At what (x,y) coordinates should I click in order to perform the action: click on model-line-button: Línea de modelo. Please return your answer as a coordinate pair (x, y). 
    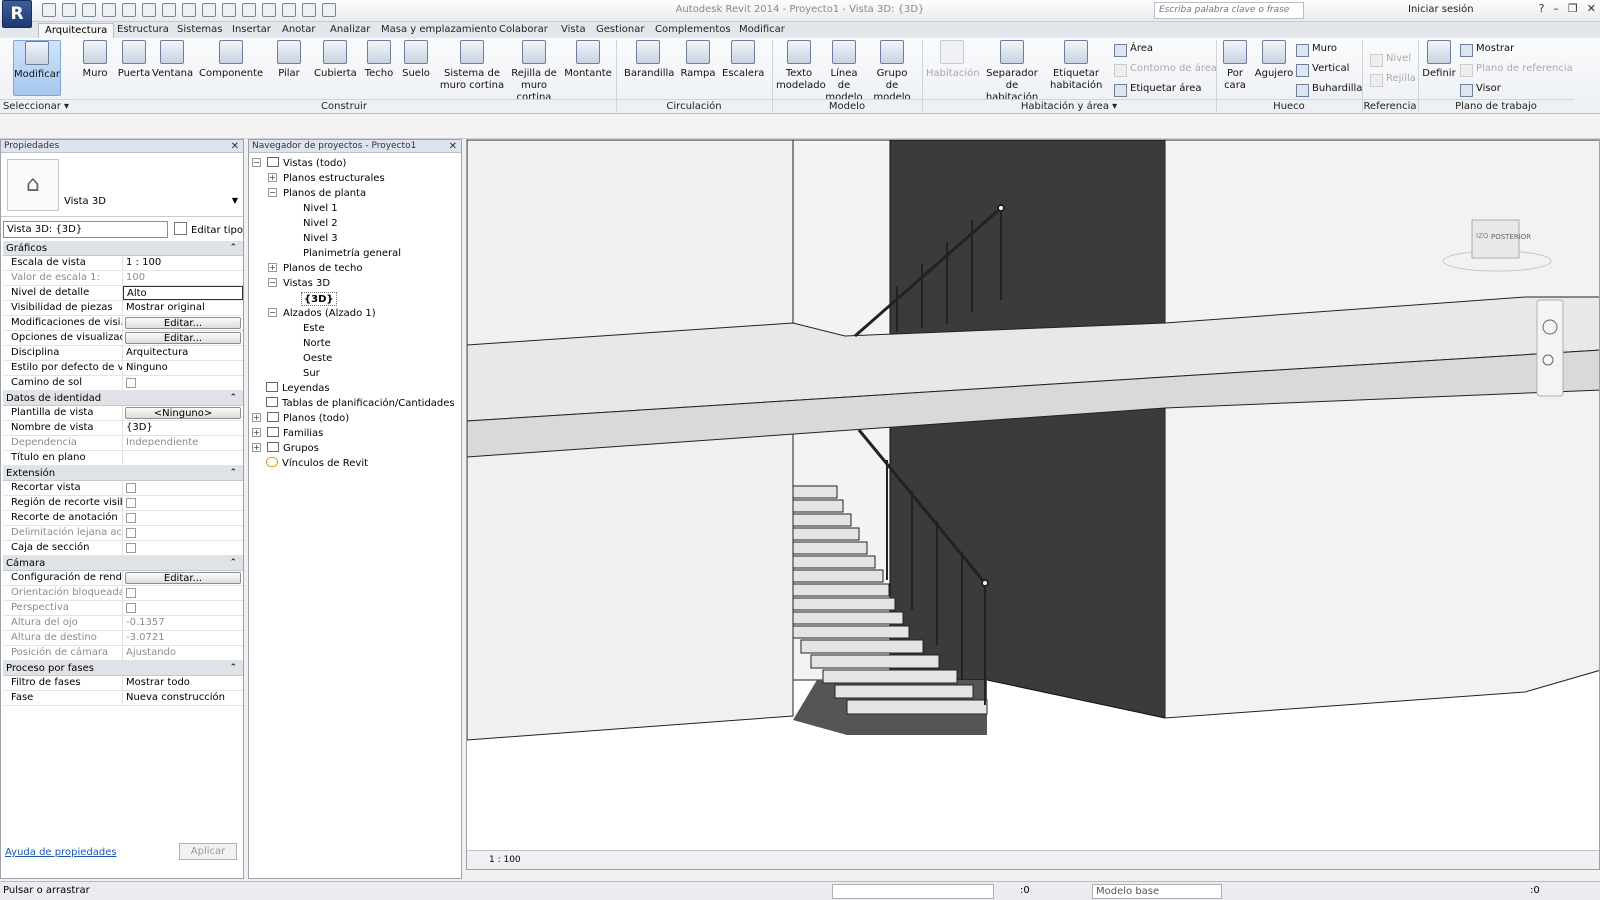
    Looking at the image, I should click on (844, 71).